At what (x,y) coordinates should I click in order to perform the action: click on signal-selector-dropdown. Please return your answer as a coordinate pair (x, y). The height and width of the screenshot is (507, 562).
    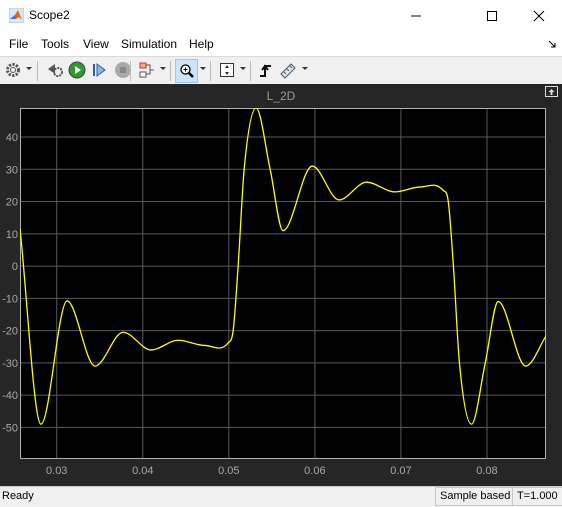
    Looking at the image, I should click on (163, 68).